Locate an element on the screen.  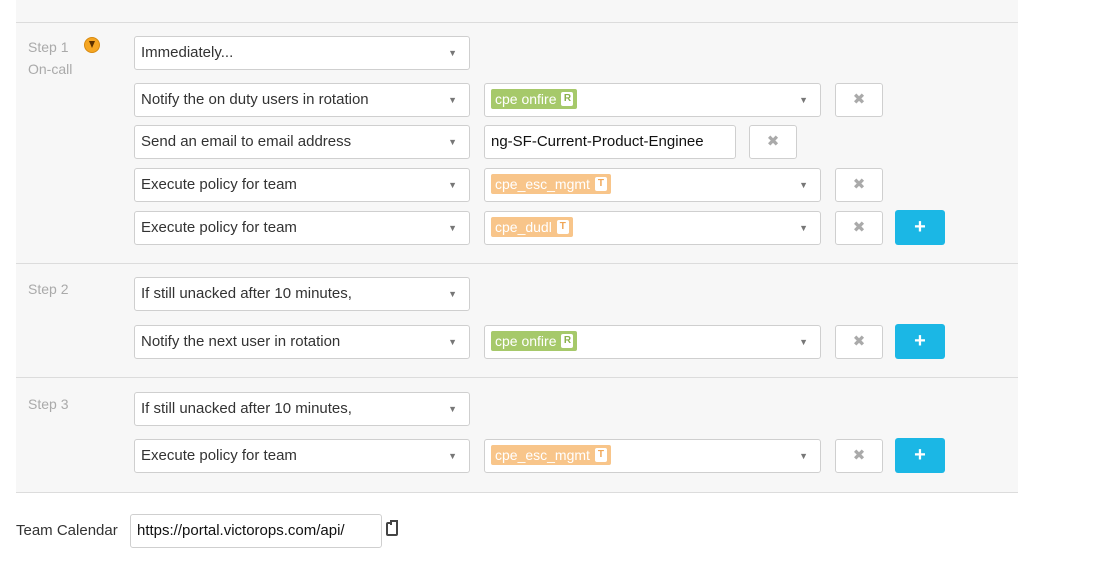
team-tag: cpe_dudl T is located at coordinates (532, 227).